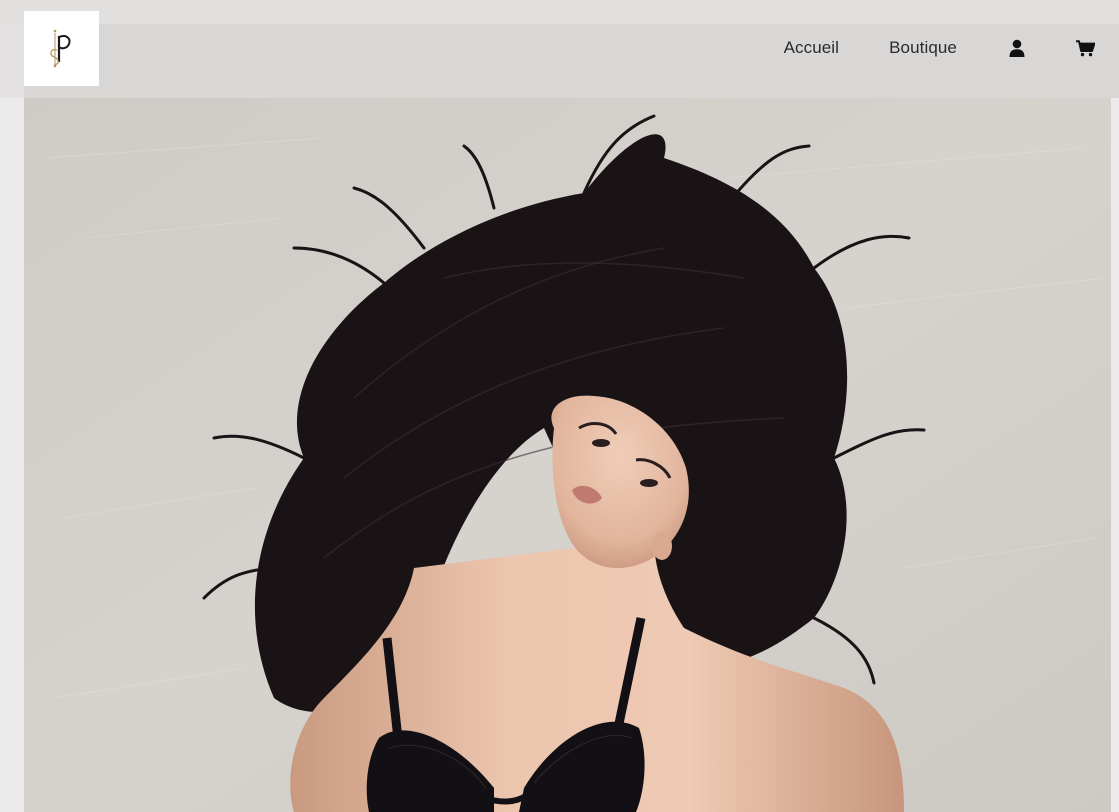 The image size is (1119, 812). I want to click on site-header: Accueil Boutique, so click(559, 49).